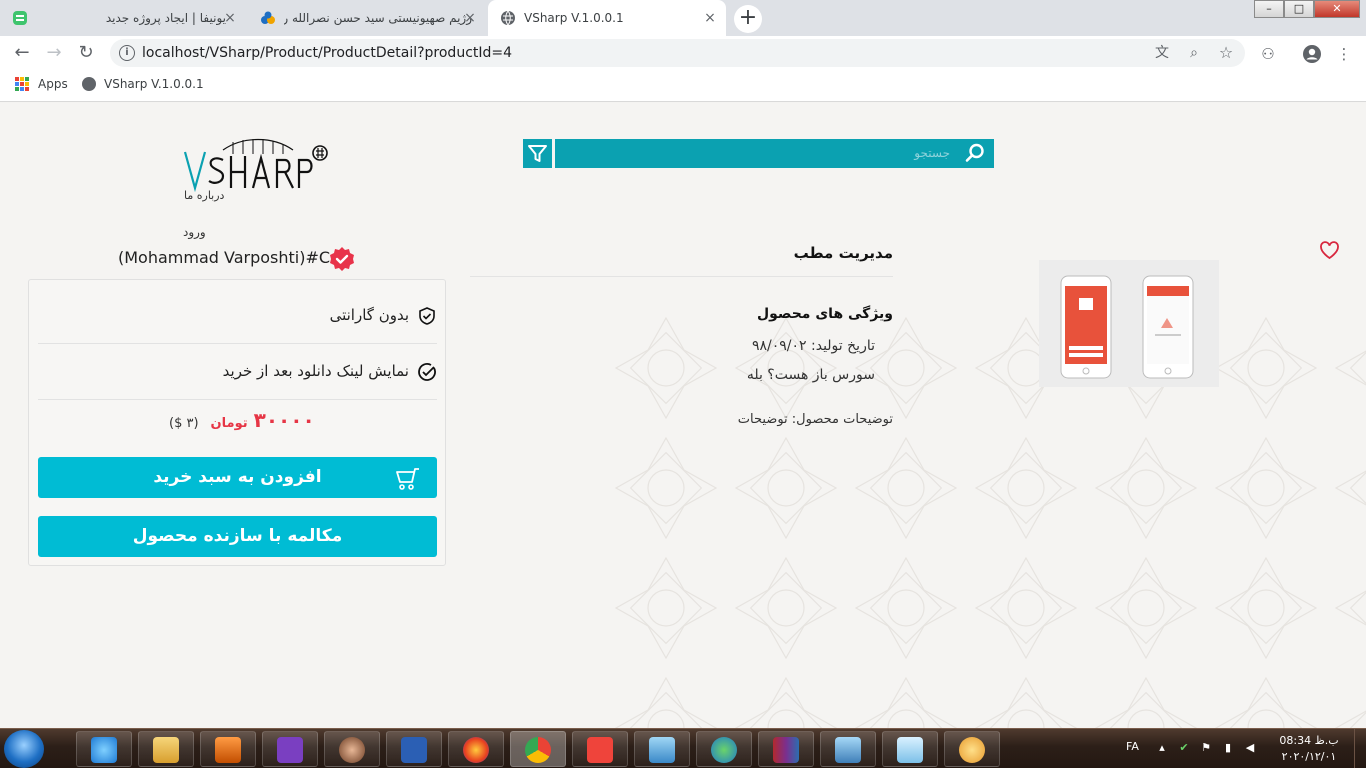 This screenshot has height=768, width=1366. I want to click on news-tab-icon, so click(268, 17).